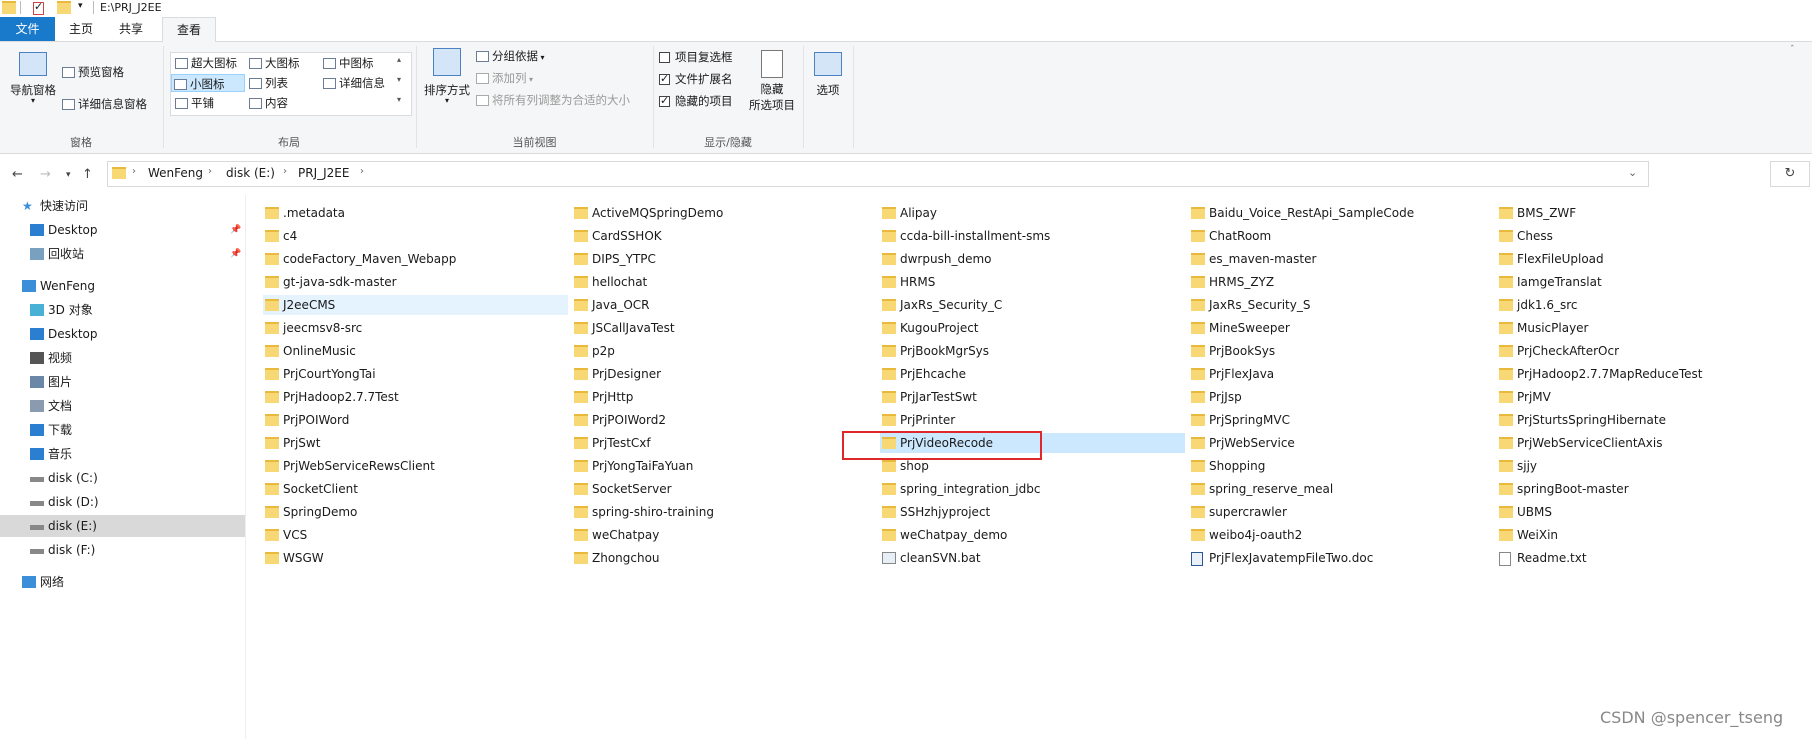 Image resolution: width=1812 pixels, height=739 pixels. What do you see at coordinates (504, 78) in the screenshot?
I see `add-column-button: 添加列 ▾` at bounding box center [504, 78].